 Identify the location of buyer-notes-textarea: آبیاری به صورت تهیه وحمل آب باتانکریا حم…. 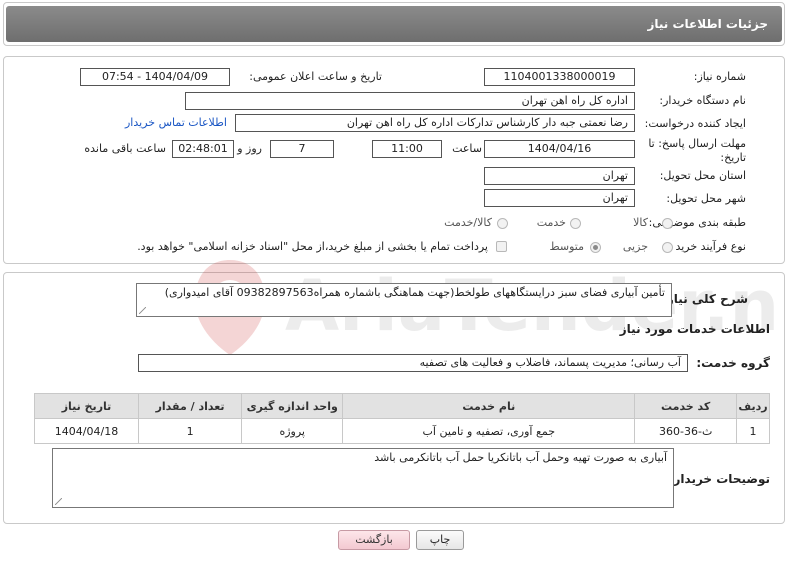
(363, 478).